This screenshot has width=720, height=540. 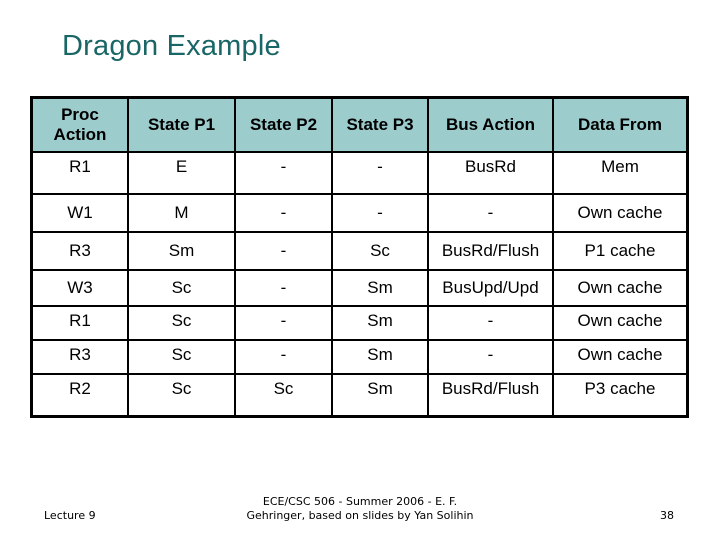 I want to click on header-state-p3: State P3, so click(x=380, y=124).